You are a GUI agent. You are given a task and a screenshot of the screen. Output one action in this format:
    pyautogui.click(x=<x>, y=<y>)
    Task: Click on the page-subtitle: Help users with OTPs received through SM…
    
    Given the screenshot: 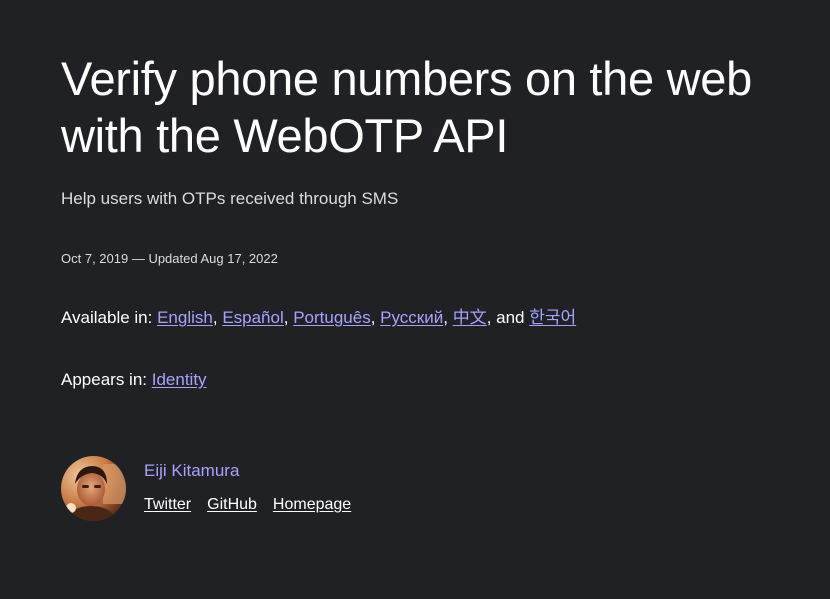 What is the action you would take?
    pyautogui.click(x=230, y=198)
    